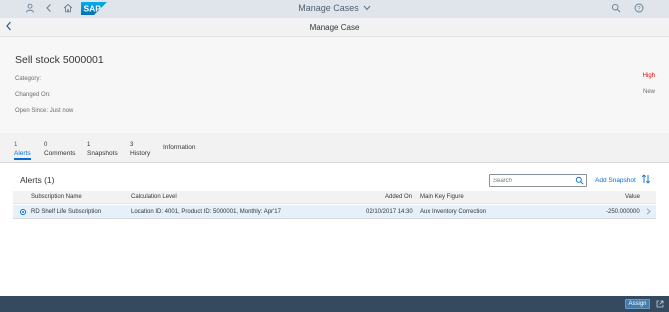  I want to click on tab-alerts: 1 Alerts, so click(22, 151).